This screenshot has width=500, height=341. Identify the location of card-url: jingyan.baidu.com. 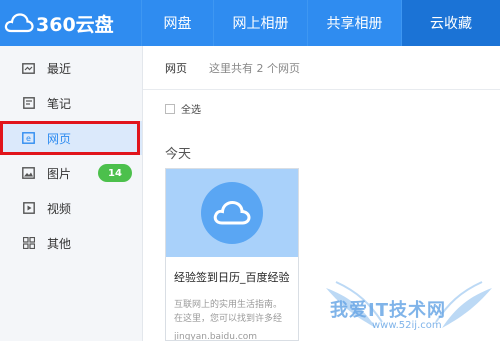
(216, 336).